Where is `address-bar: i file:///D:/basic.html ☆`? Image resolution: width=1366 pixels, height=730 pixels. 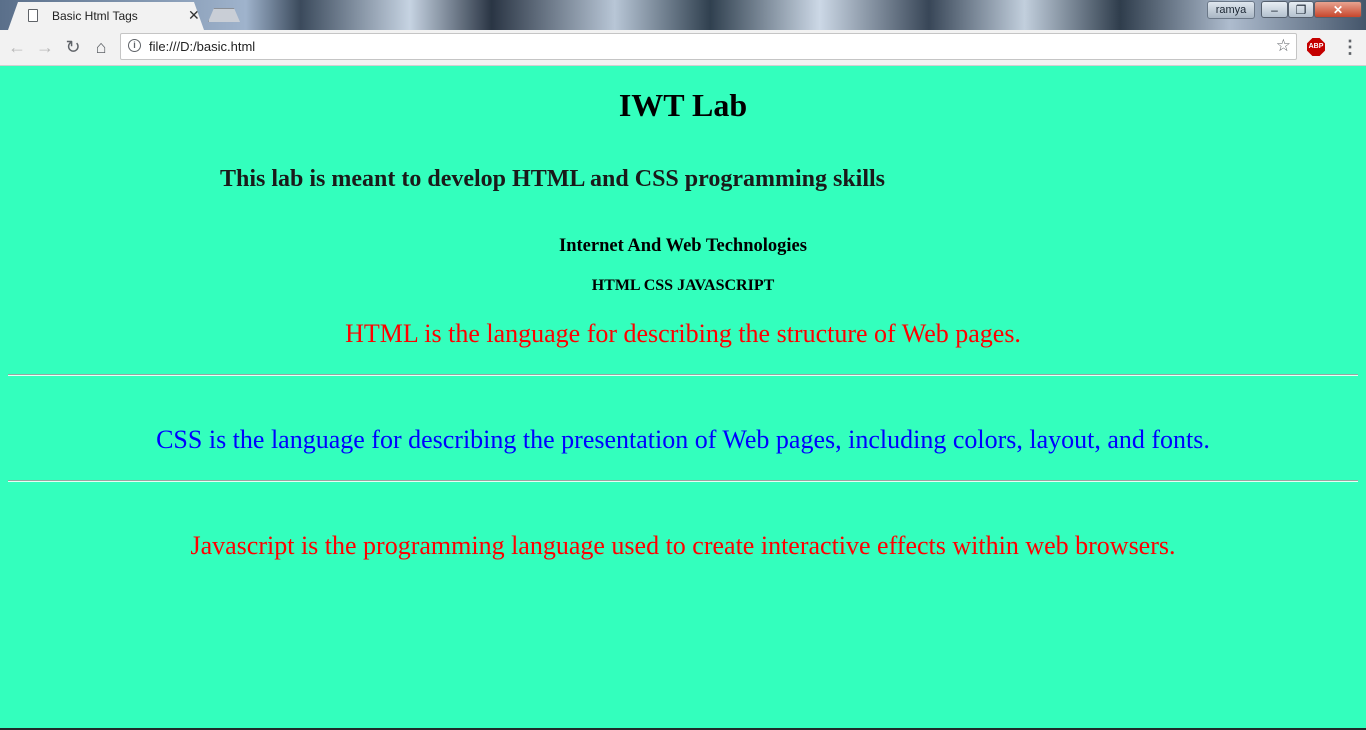 address-bar: i file:///D:/basic.html ☆ is located at coordinates (708, 46).